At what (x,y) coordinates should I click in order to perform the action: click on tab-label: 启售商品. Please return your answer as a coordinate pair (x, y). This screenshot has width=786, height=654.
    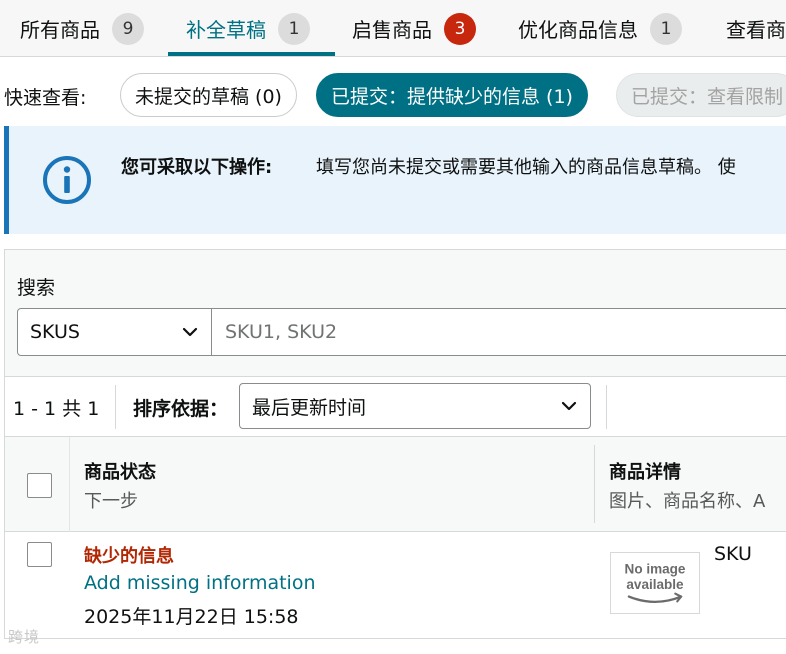
    Looking at the image, I should click on (392, 30).